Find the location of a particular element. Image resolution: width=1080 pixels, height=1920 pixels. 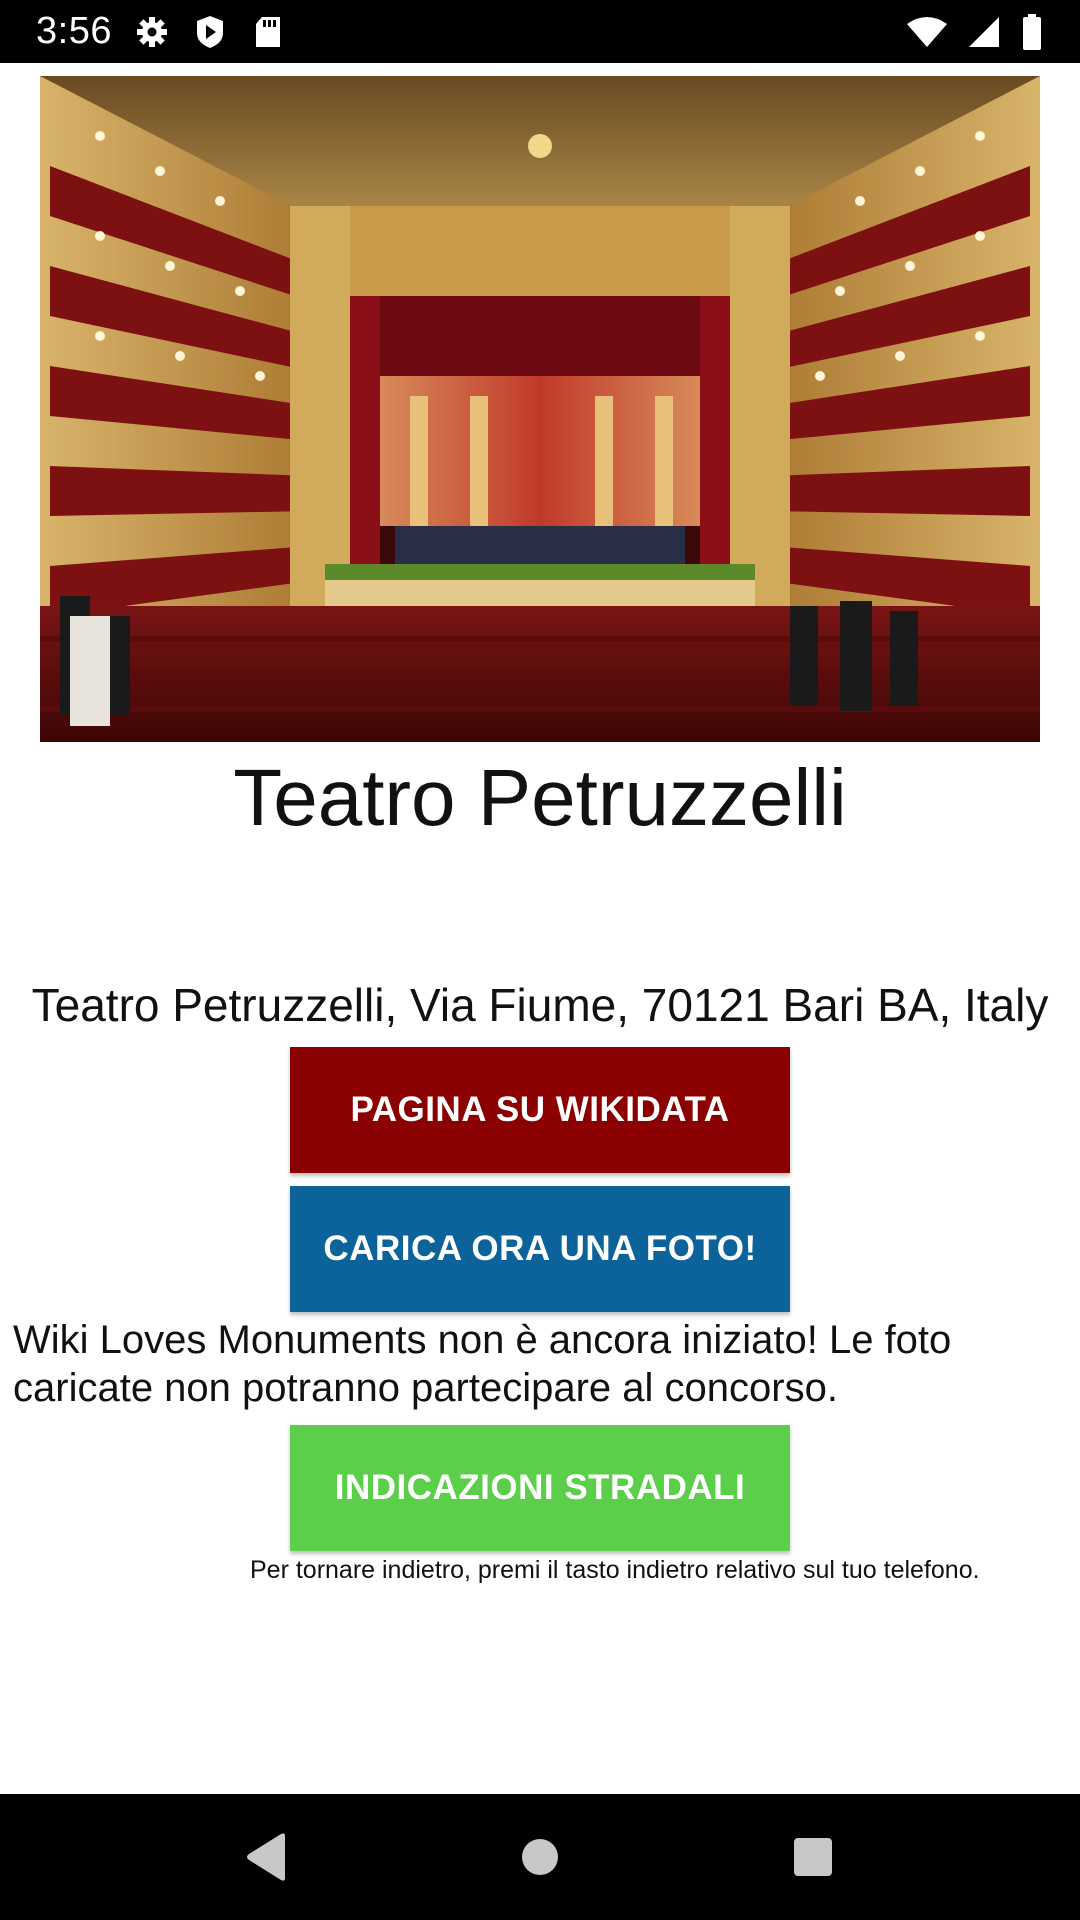

status-right is located at coordinates (975, 31).